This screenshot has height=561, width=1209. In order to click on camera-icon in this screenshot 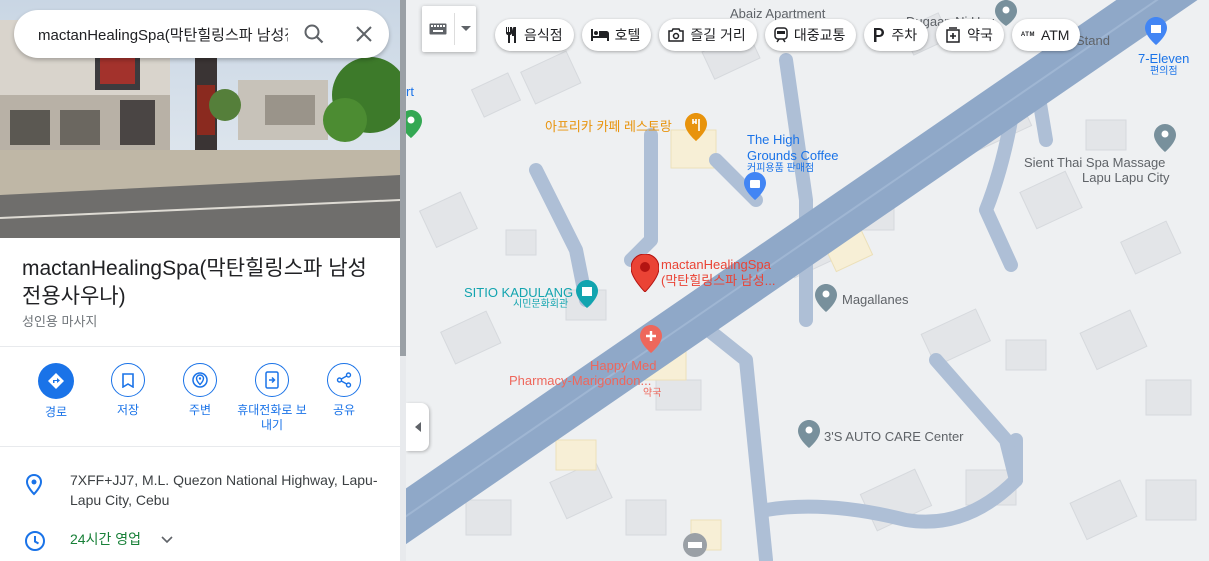, I will do `click(676, 35)`.